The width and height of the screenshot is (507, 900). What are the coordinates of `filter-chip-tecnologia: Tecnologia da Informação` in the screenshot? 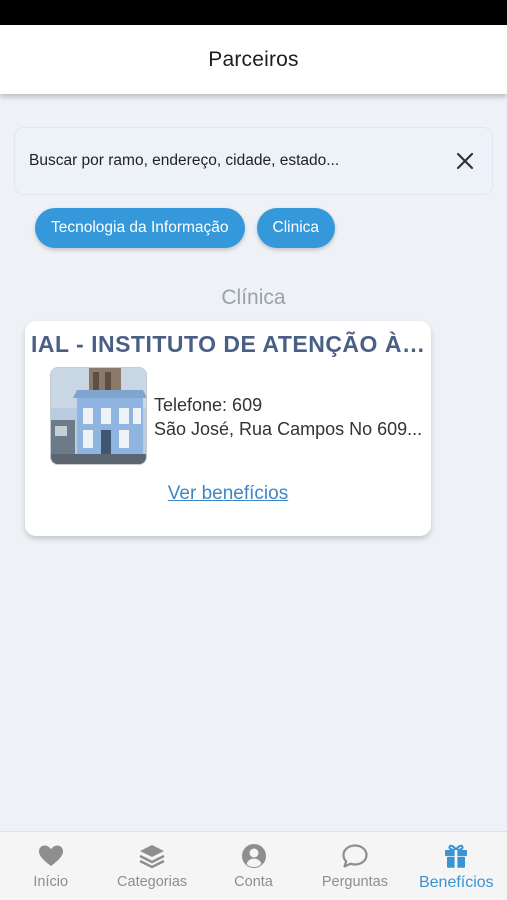 It's located at (140, 228).